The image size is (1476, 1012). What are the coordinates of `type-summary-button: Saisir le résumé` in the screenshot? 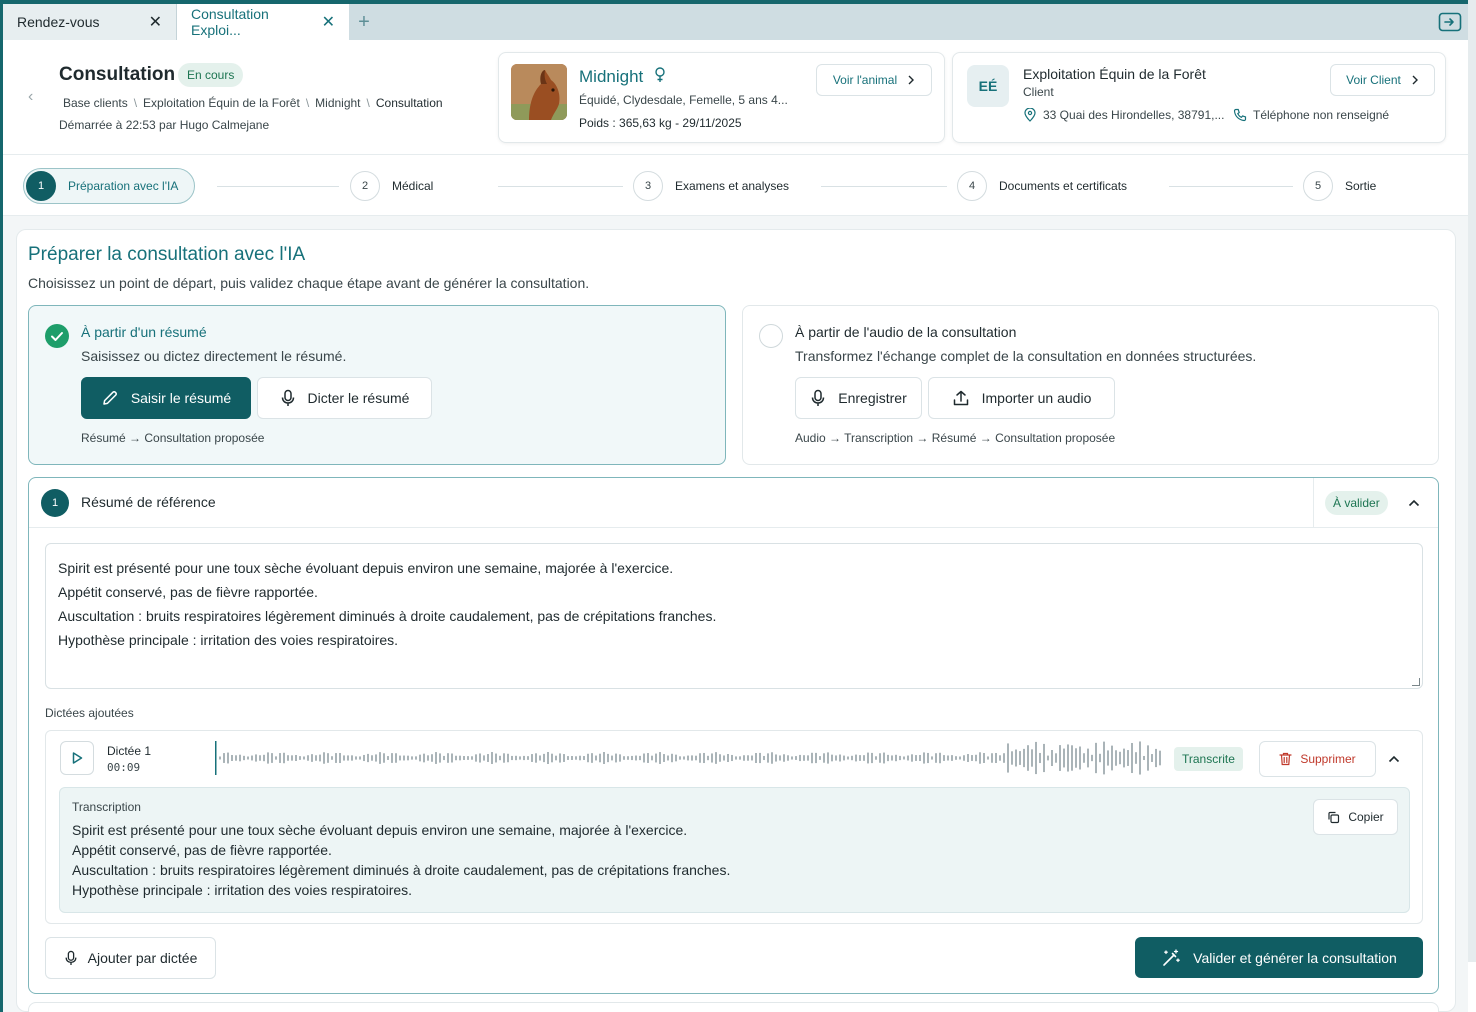 It's located at (166, 398).